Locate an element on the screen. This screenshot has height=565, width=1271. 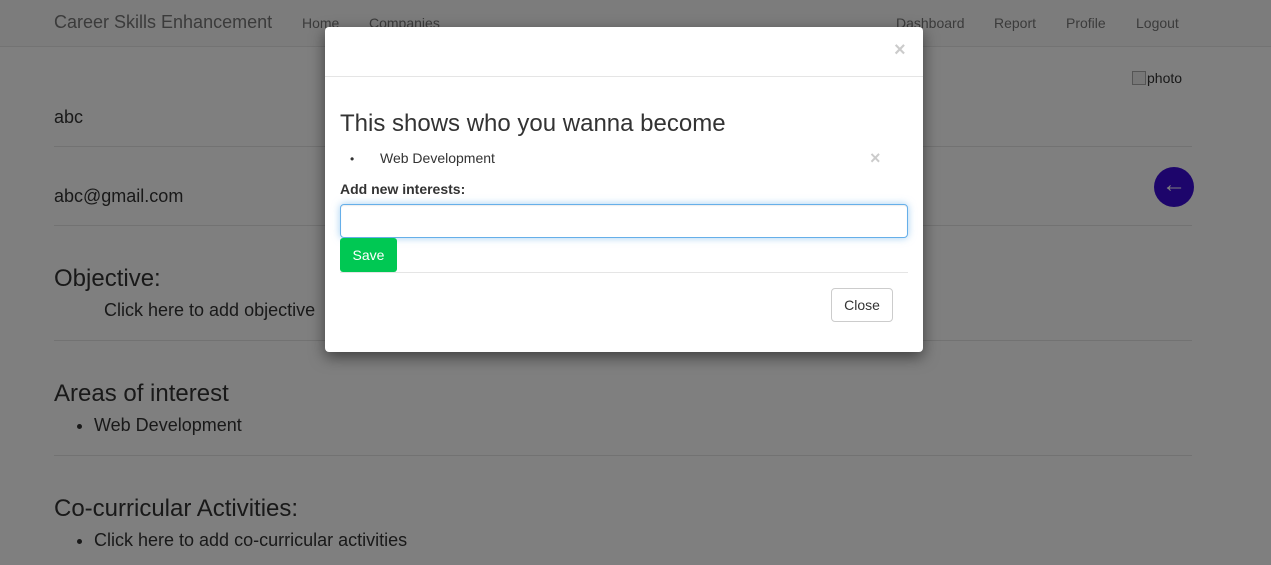
close-button: Close is located at coordinates (862, 305).